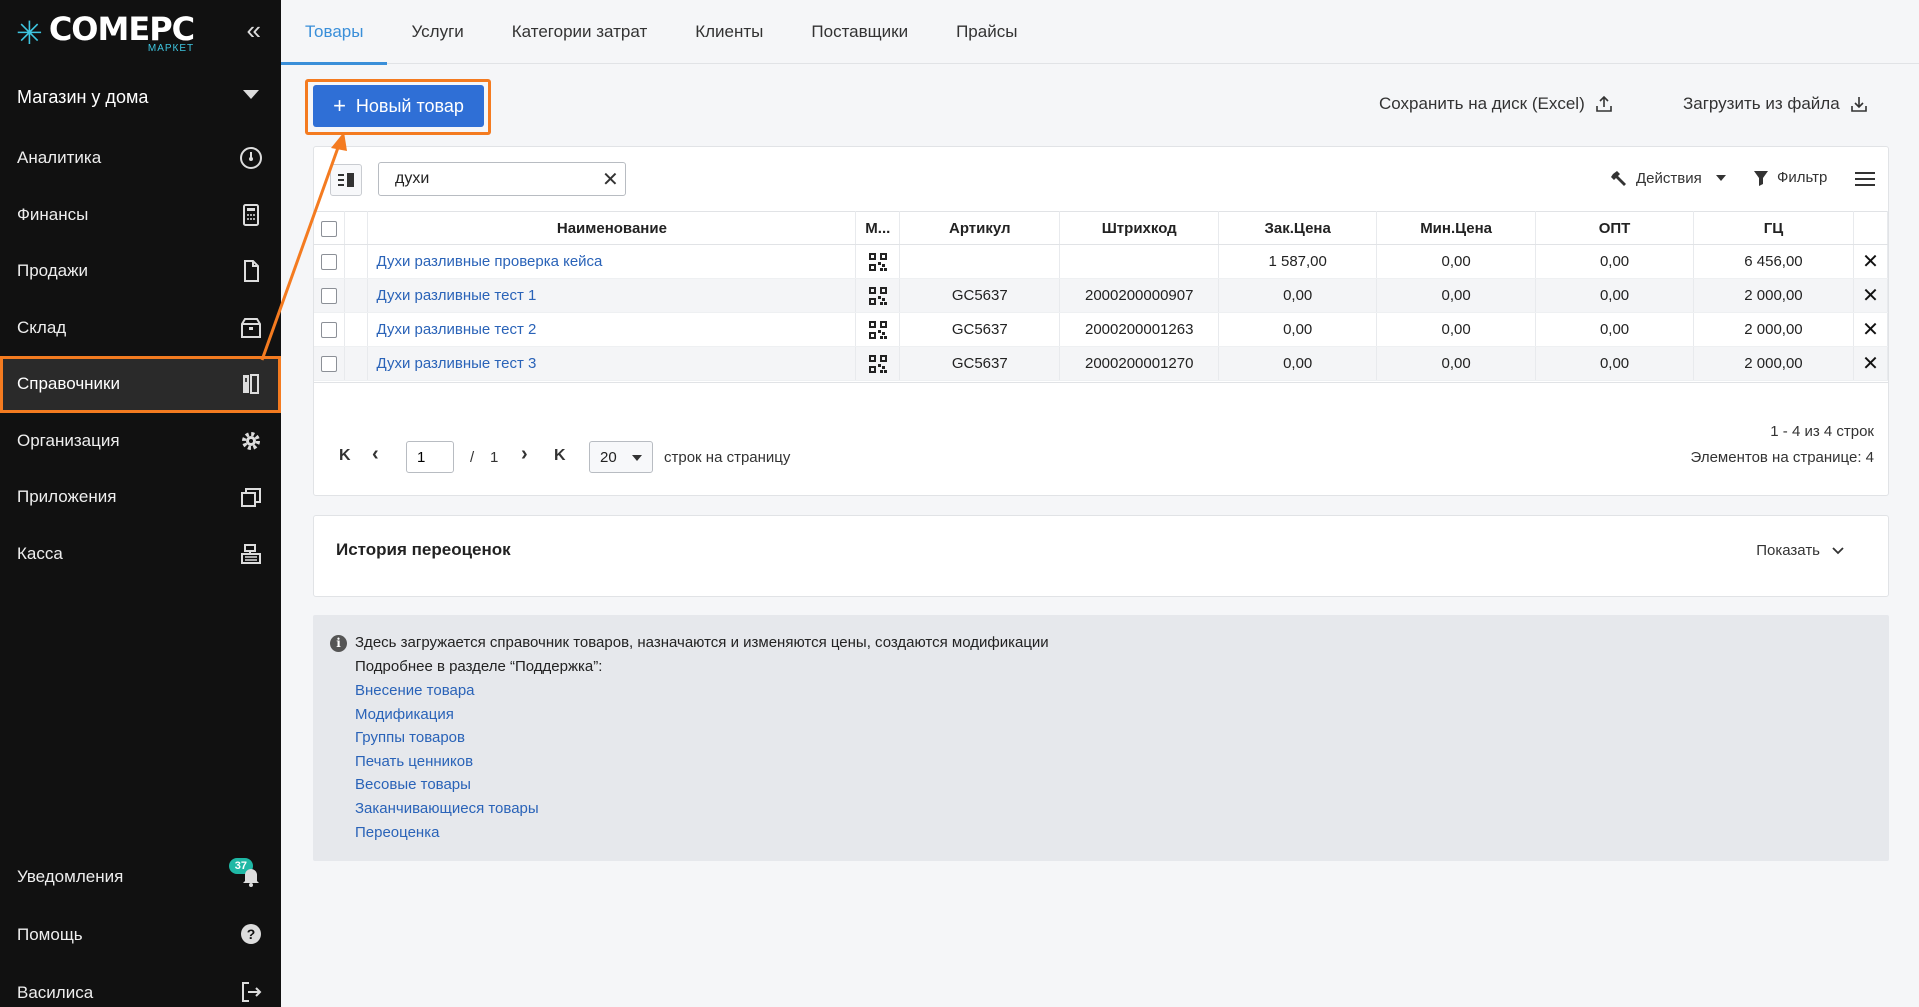  I want to click on sidebar-item-label: Справочники, so click(68, 384).